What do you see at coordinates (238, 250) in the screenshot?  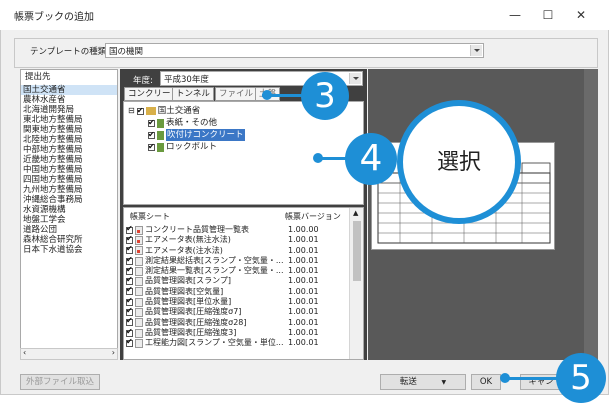 I see `sheet-row: エアメータ表(注水法) 1.00.01` at bounding box center [238, 250].